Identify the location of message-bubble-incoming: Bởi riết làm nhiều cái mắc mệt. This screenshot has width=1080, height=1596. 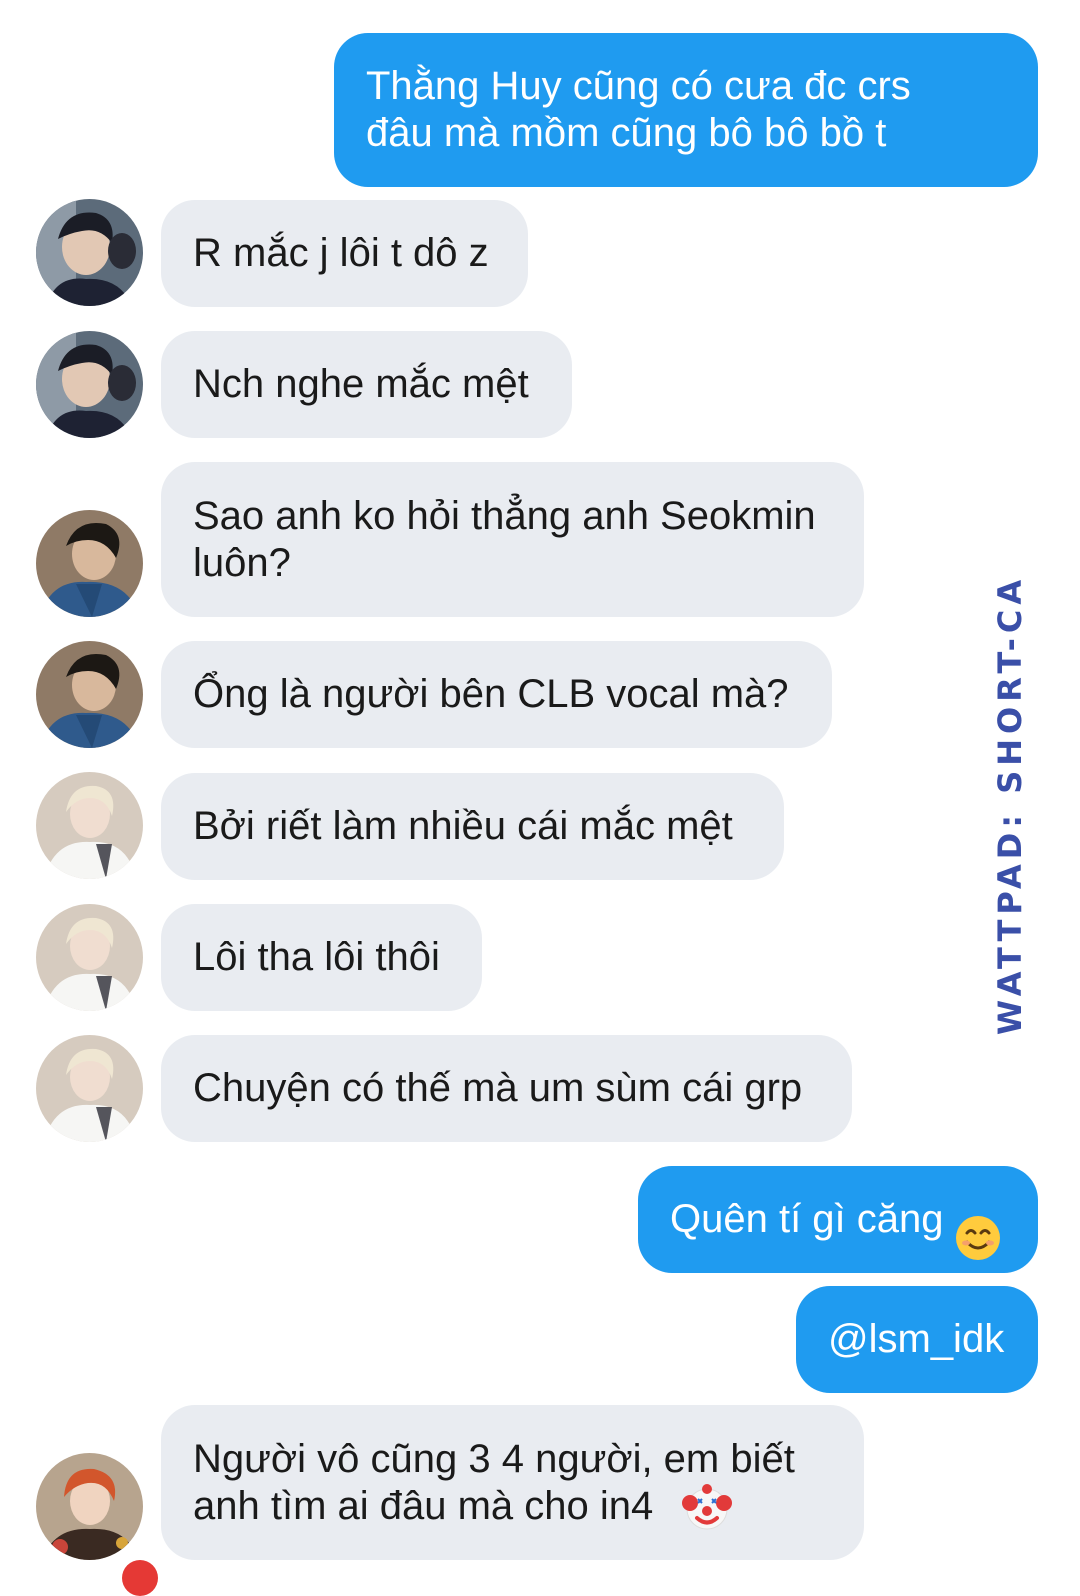
(472, 826).